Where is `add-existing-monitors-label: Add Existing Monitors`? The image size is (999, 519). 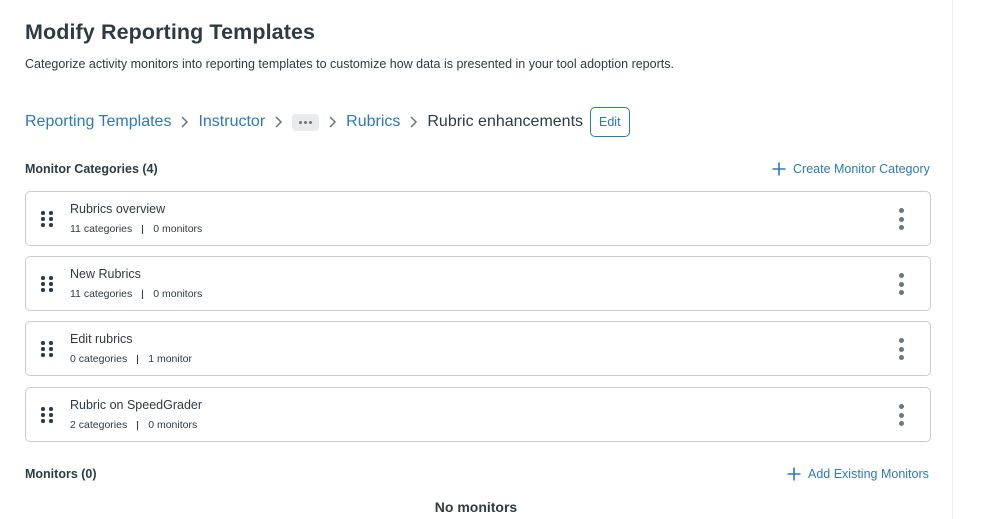
add-existing-monitors-label: Add Existing Monitors is located at coordinates (868, 474).